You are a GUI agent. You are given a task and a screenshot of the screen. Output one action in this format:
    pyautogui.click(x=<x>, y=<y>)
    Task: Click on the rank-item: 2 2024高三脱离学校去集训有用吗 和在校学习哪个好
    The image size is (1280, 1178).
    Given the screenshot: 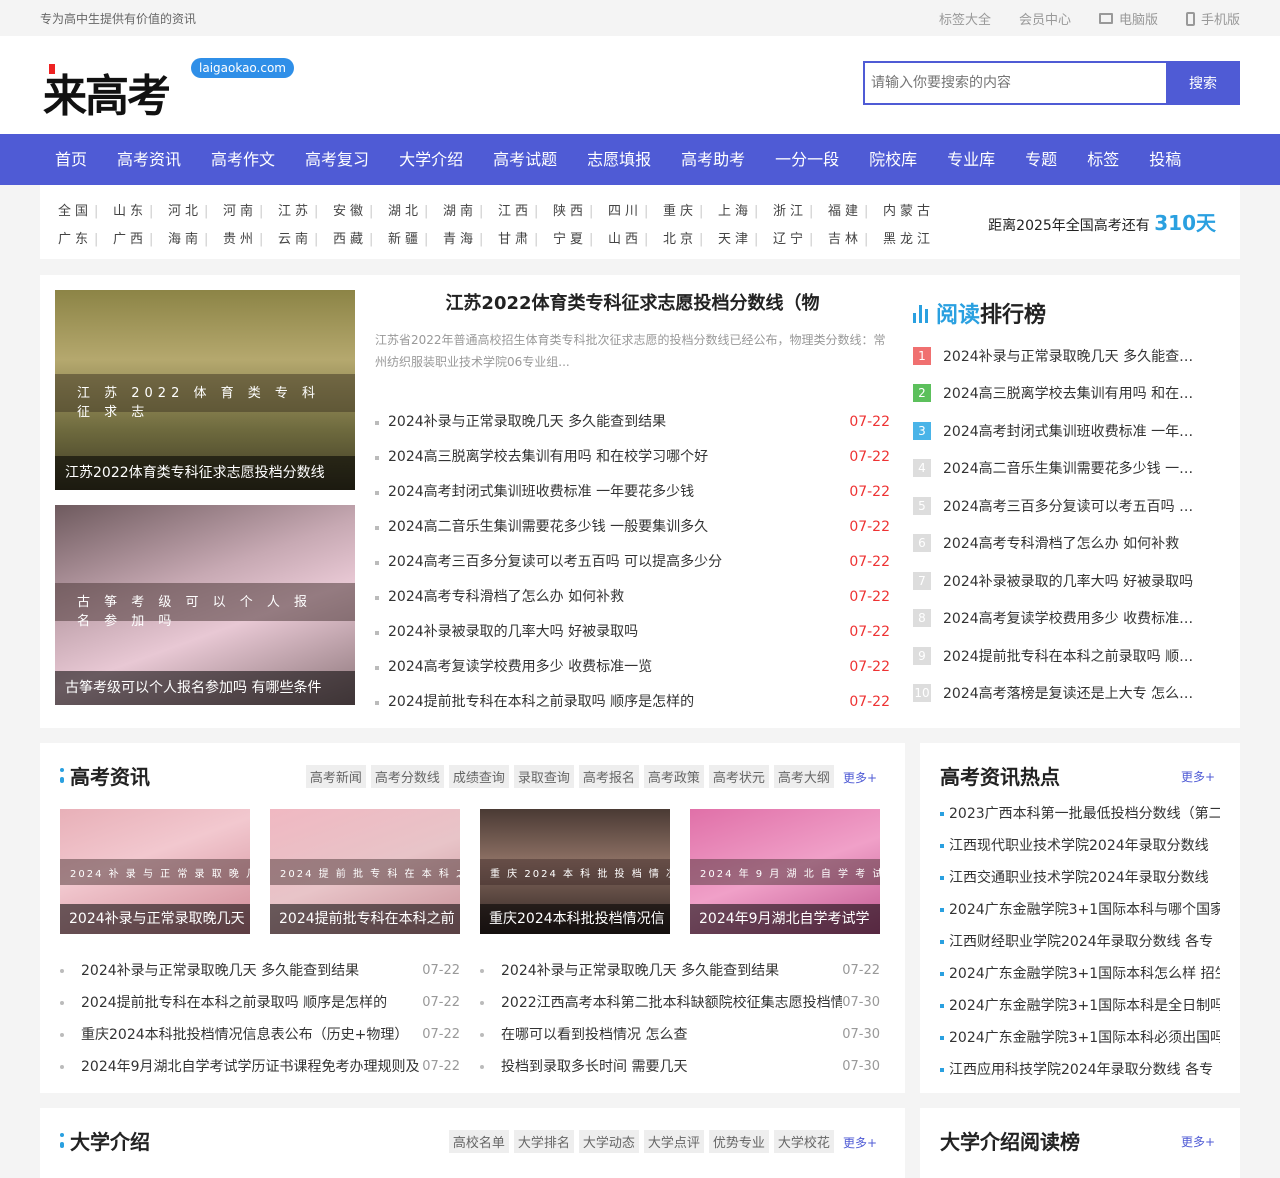 What is the action you would take?
    pyautogui.click(x=1063, y=394)
    